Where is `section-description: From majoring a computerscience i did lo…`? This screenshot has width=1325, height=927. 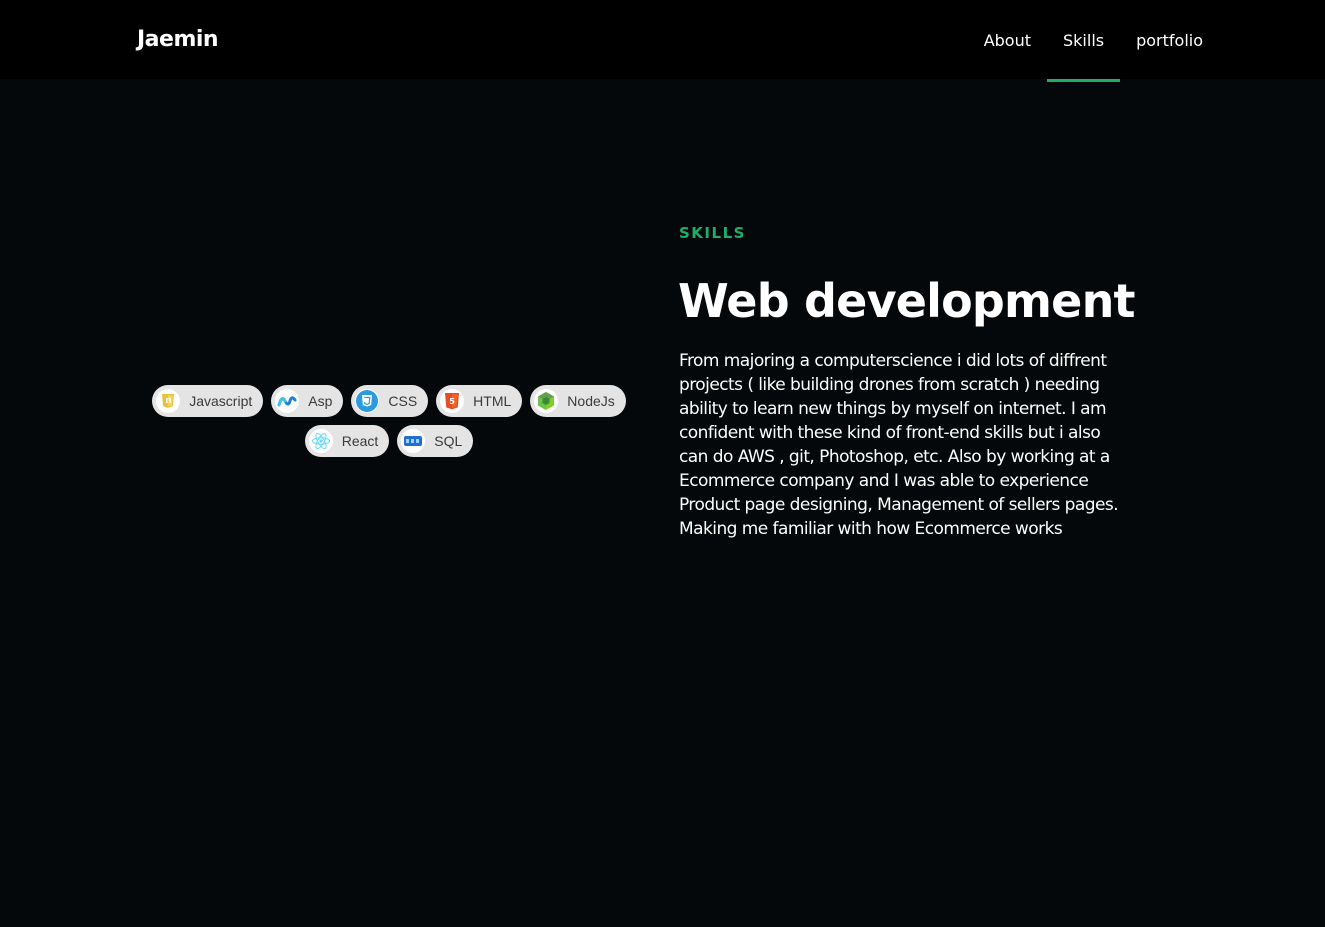
section-description: From majoring a computerscience i did lo… is located at coordinates (899, 444).